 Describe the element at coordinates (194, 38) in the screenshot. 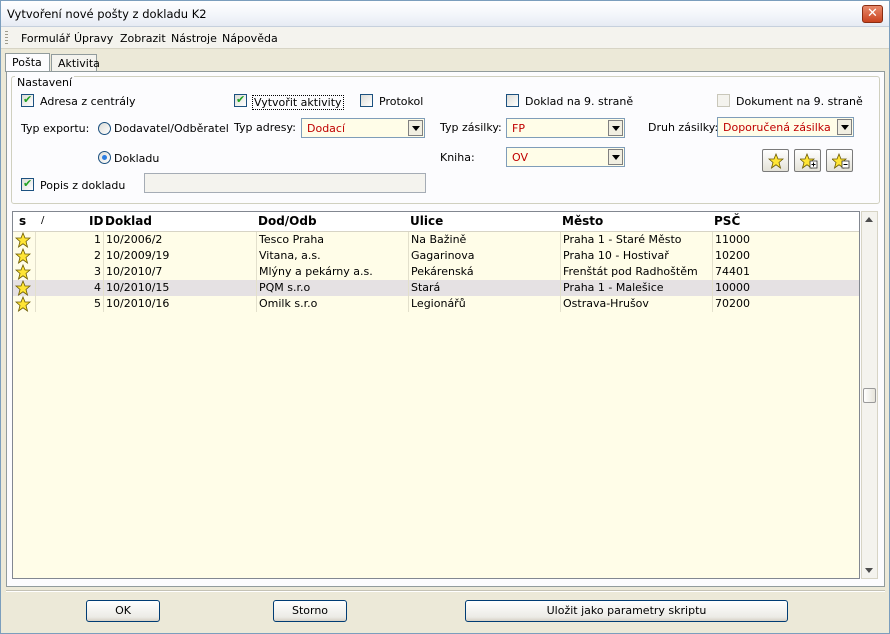

I see `menu-nastroje: Nástroje` at that location.